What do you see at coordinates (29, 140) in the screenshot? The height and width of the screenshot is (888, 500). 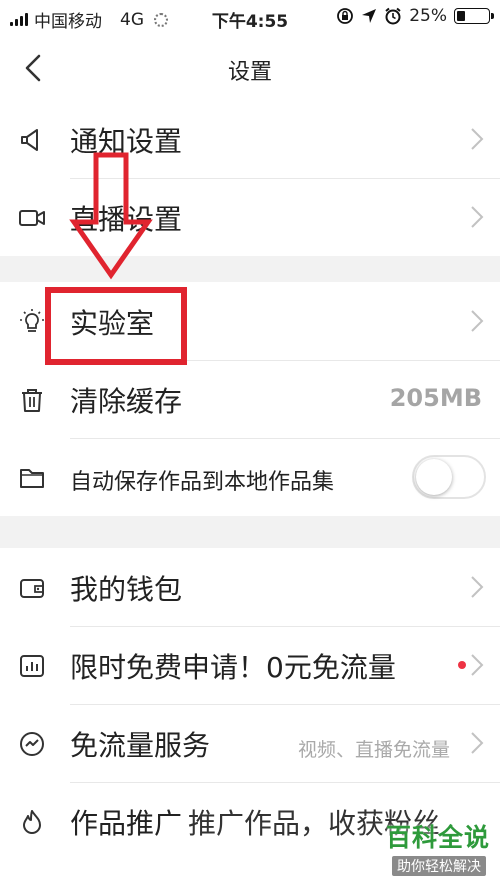 I see `megaphone-icon` at bounding box center [29, 140].